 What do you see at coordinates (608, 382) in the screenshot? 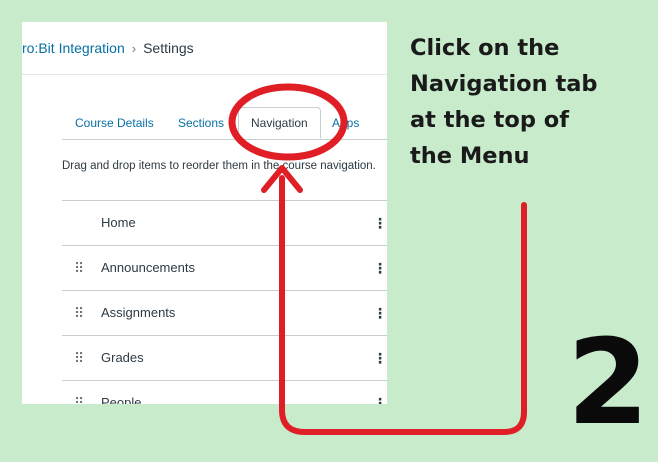
I see `step-number: 2` at bounding box center [608, 382].